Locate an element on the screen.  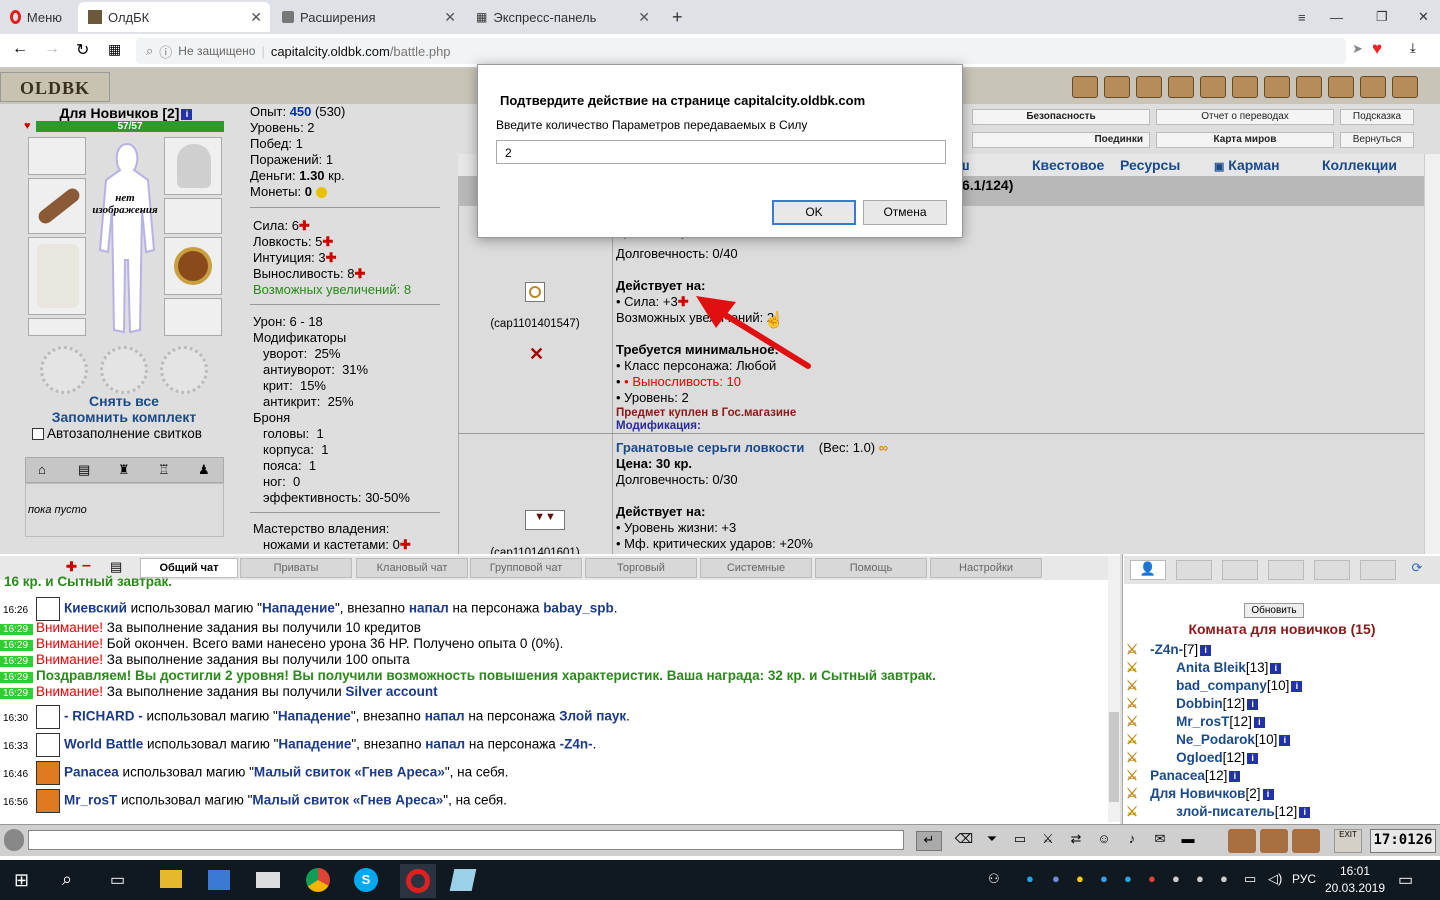
network-icon: ▭ is located at coordinates (1250, 879).